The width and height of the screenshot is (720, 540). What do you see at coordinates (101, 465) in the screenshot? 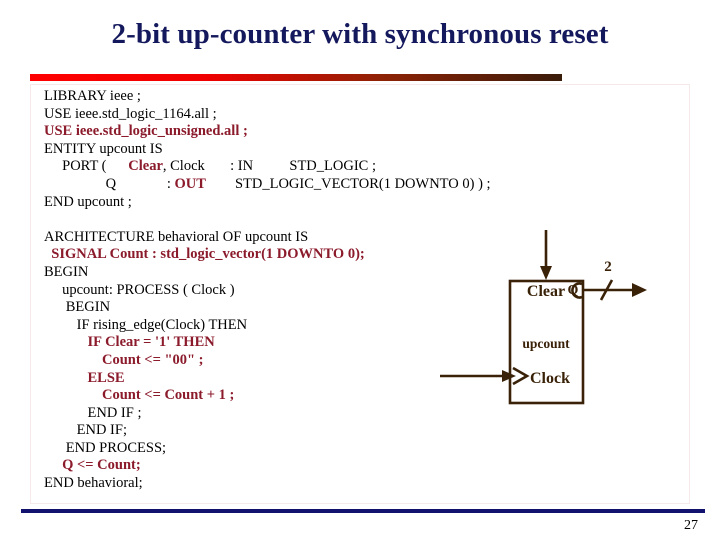
I see `code-highlight: Q <= Count;` at bounding box center [101, 465].